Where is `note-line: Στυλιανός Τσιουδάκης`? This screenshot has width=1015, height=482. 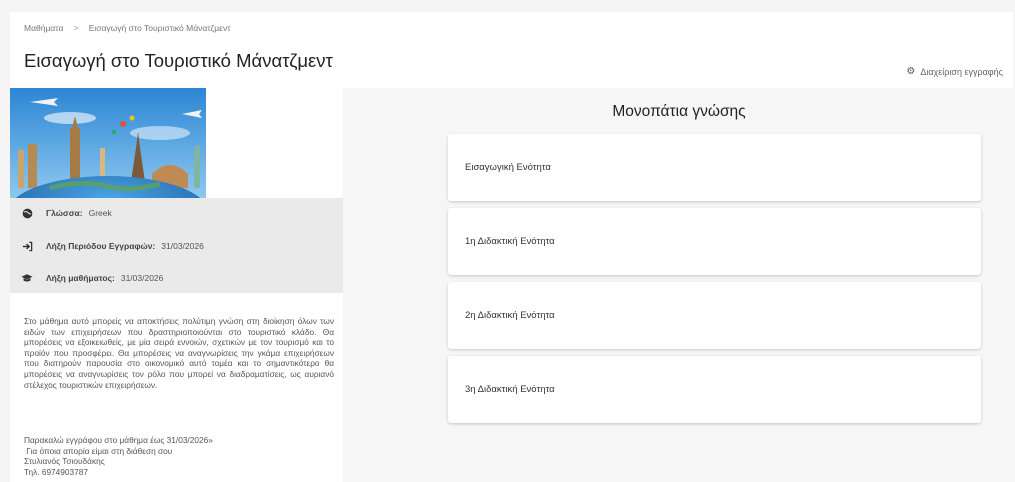 note-line: Στυλιανός Τσιουδάκης is located at coordinates (64, 461).